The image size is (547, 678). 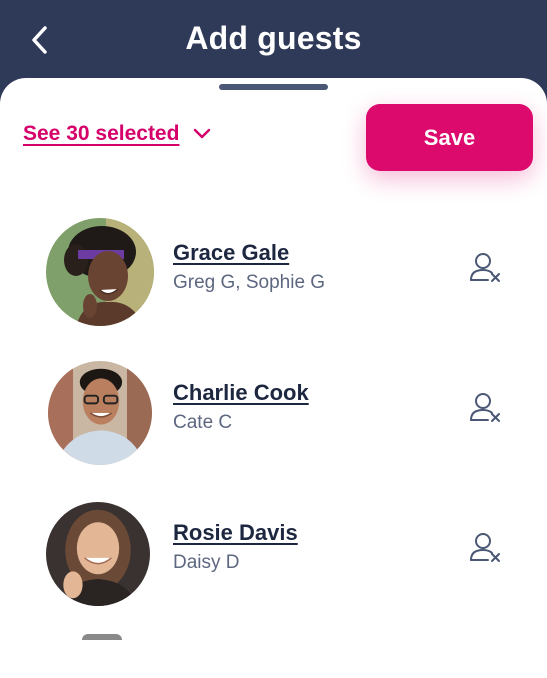 What do you see at coordinates (102, 637) in the screenshot?
I see `next-avatar-hint` at bounding box center [102, 637].